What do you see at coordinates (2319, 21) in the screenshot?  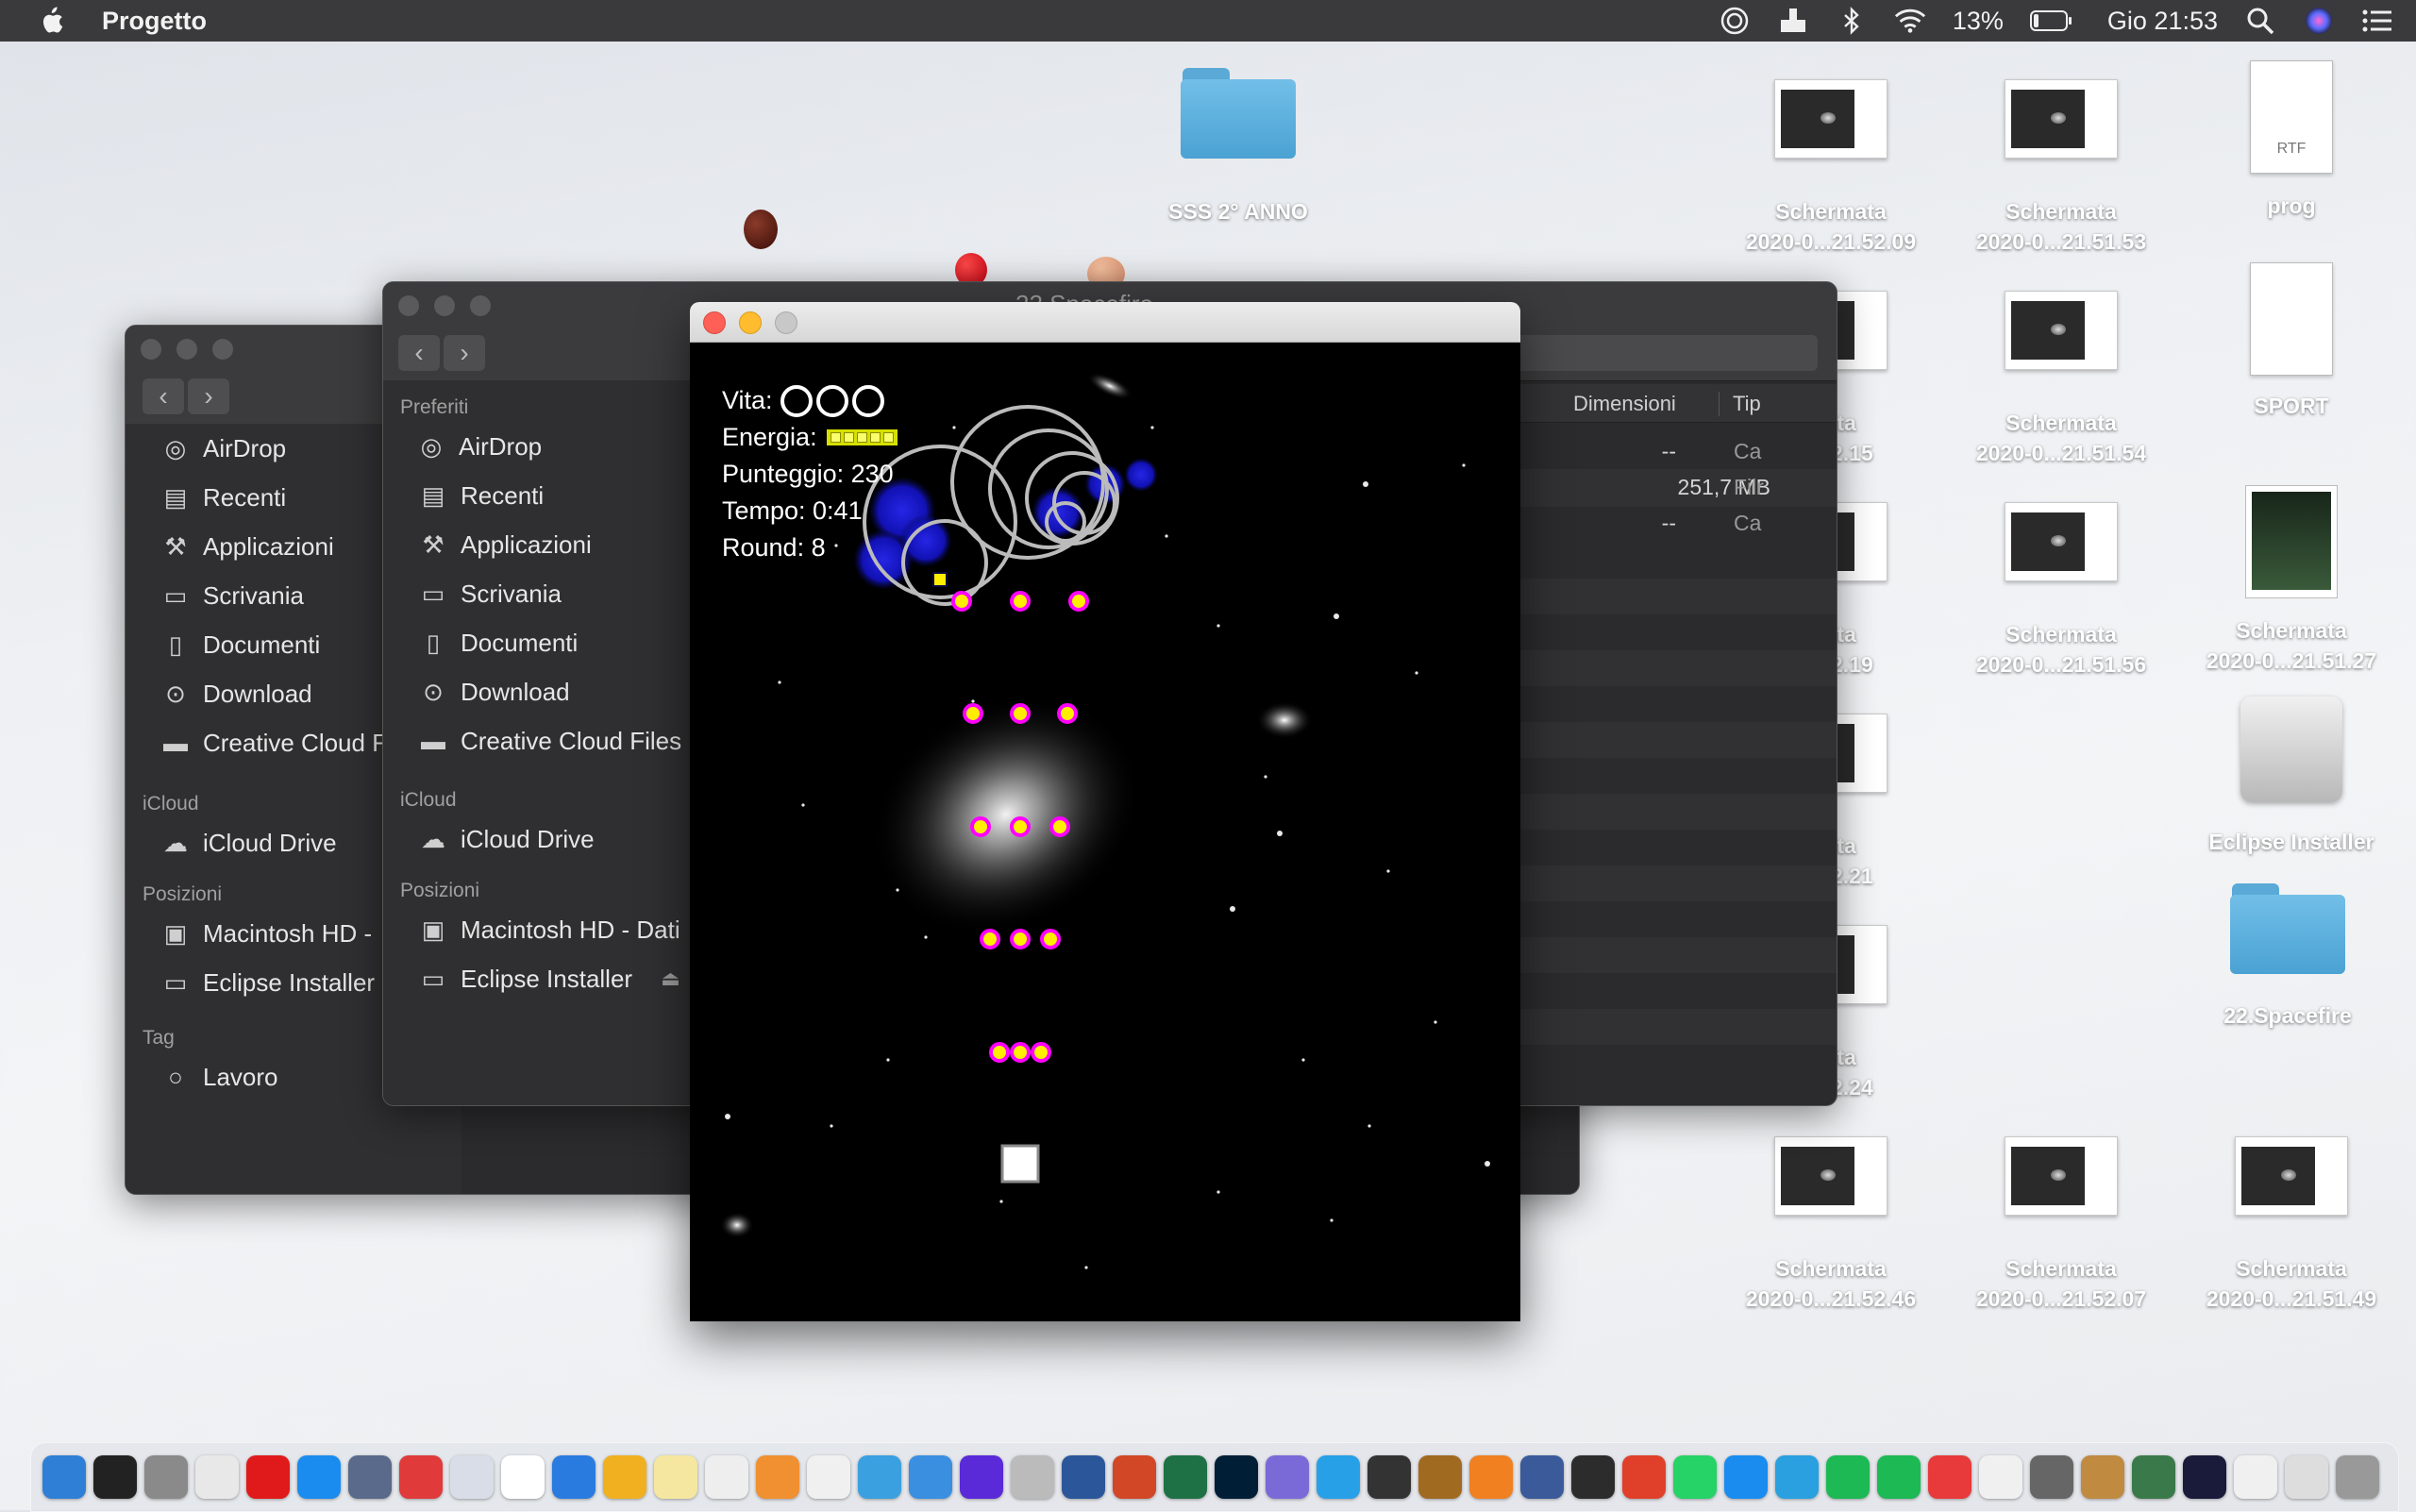 I see `siri-icon` at bounding box center [2319, 21].